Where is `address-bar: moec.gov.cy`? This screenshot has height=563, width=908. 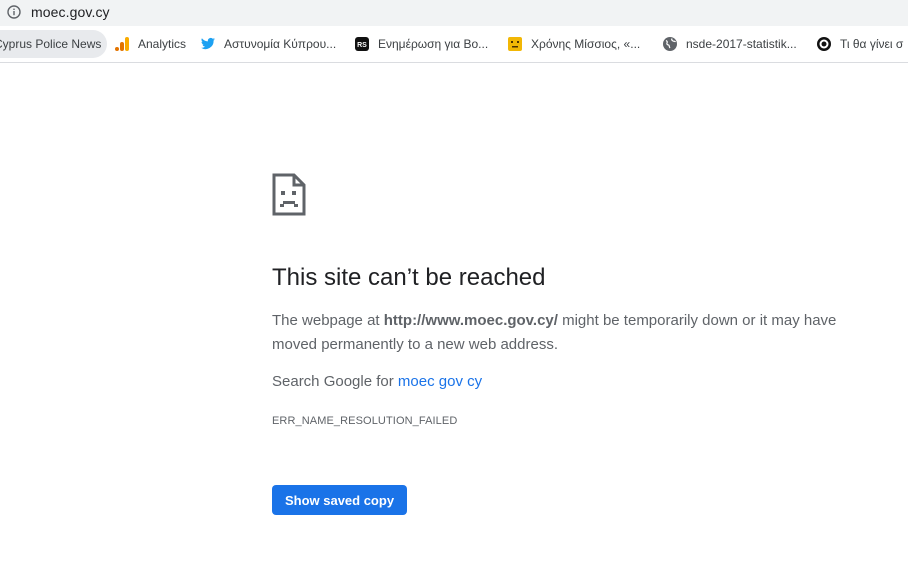
address-bar: moec.gov.cy is located at coordinates (454, 13).